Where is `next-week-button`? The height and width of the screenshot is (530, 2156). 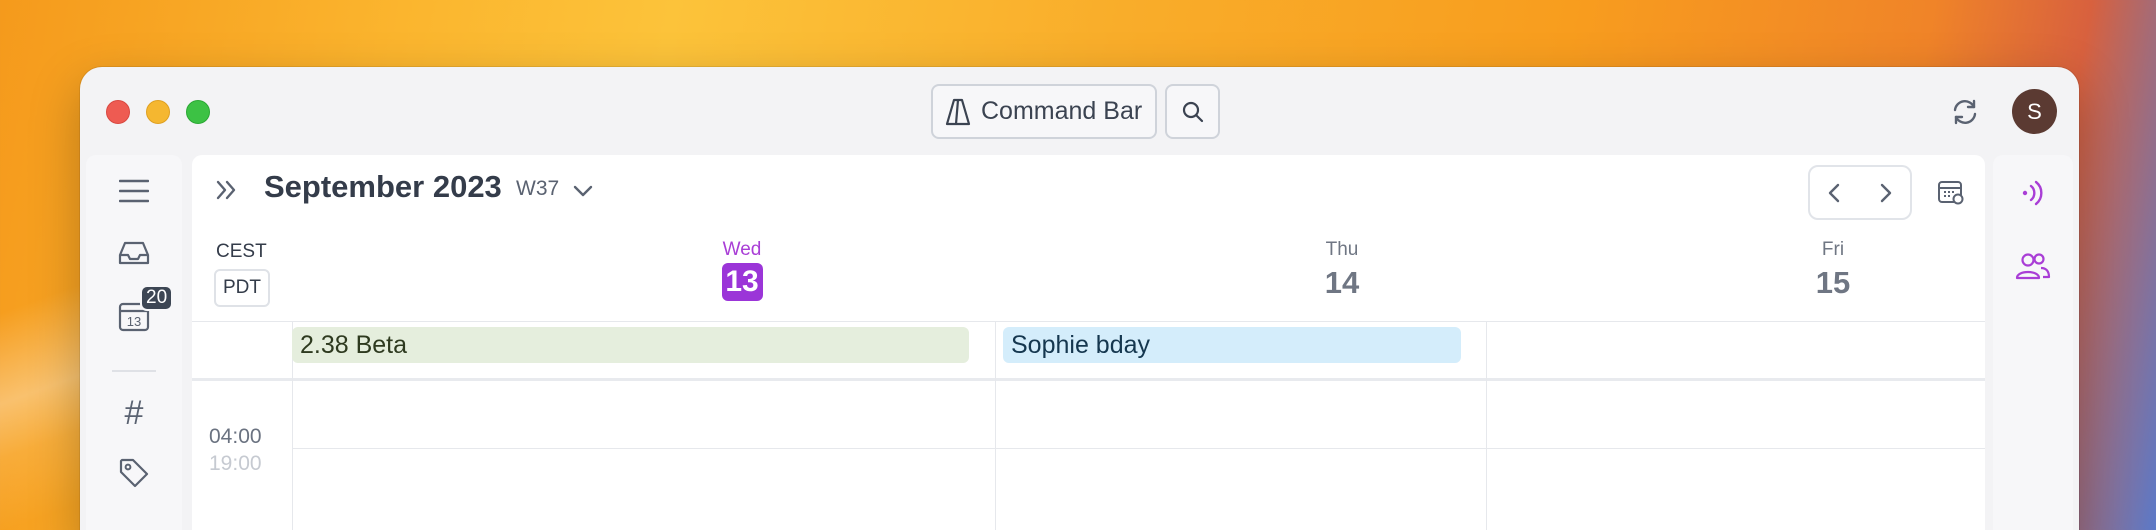 next-week-button is located at coordinates (1885, 192).